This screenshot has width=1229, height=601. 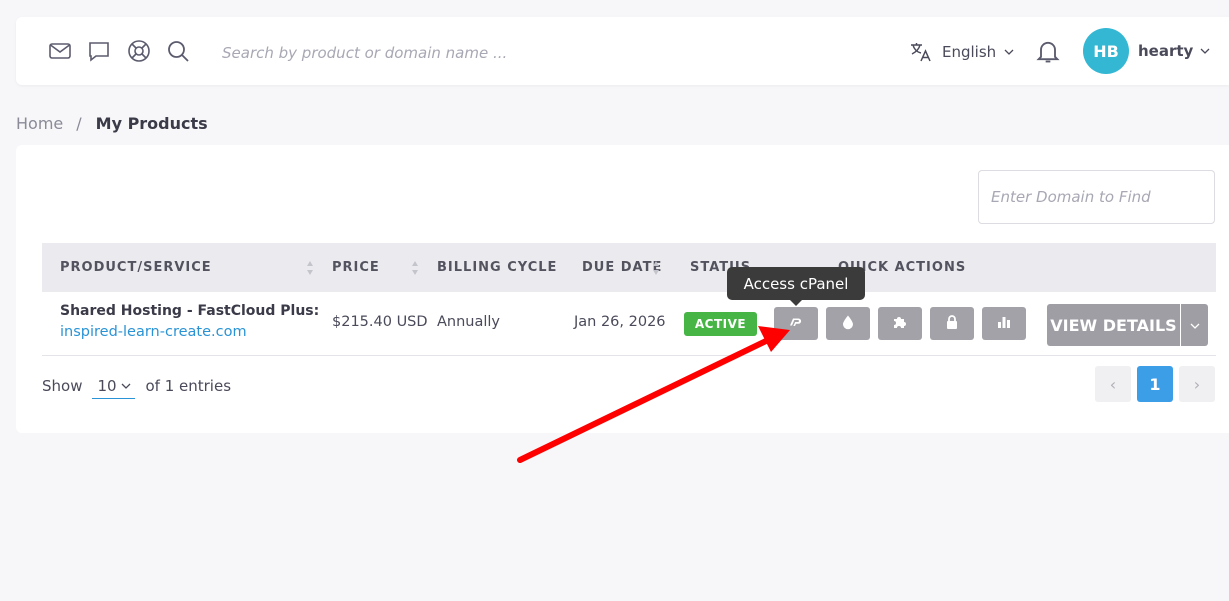 I want to click on show-label: Show, so click(x=62, y=386).